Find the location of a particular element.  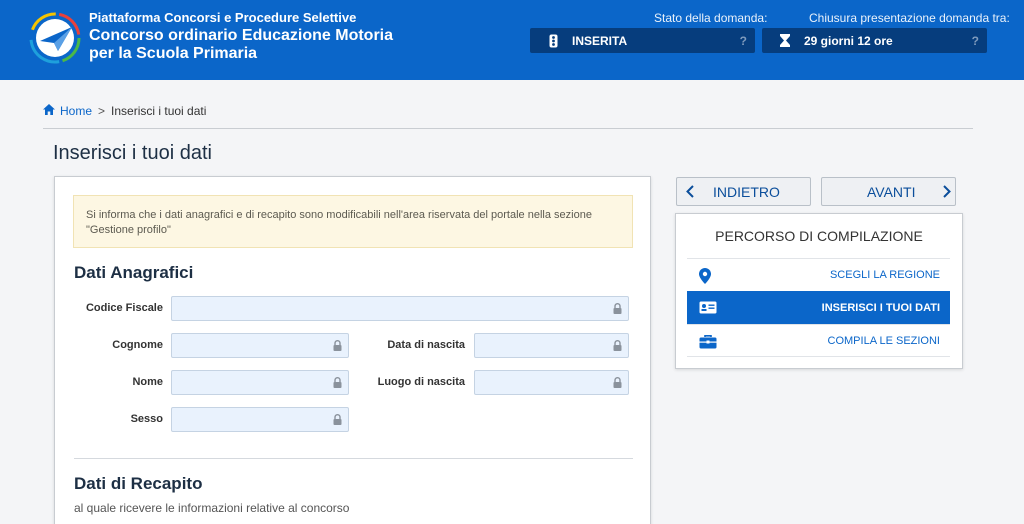

breadcrumb-current: Inserisci i tuoi dati is located at coordinates (159, 111).